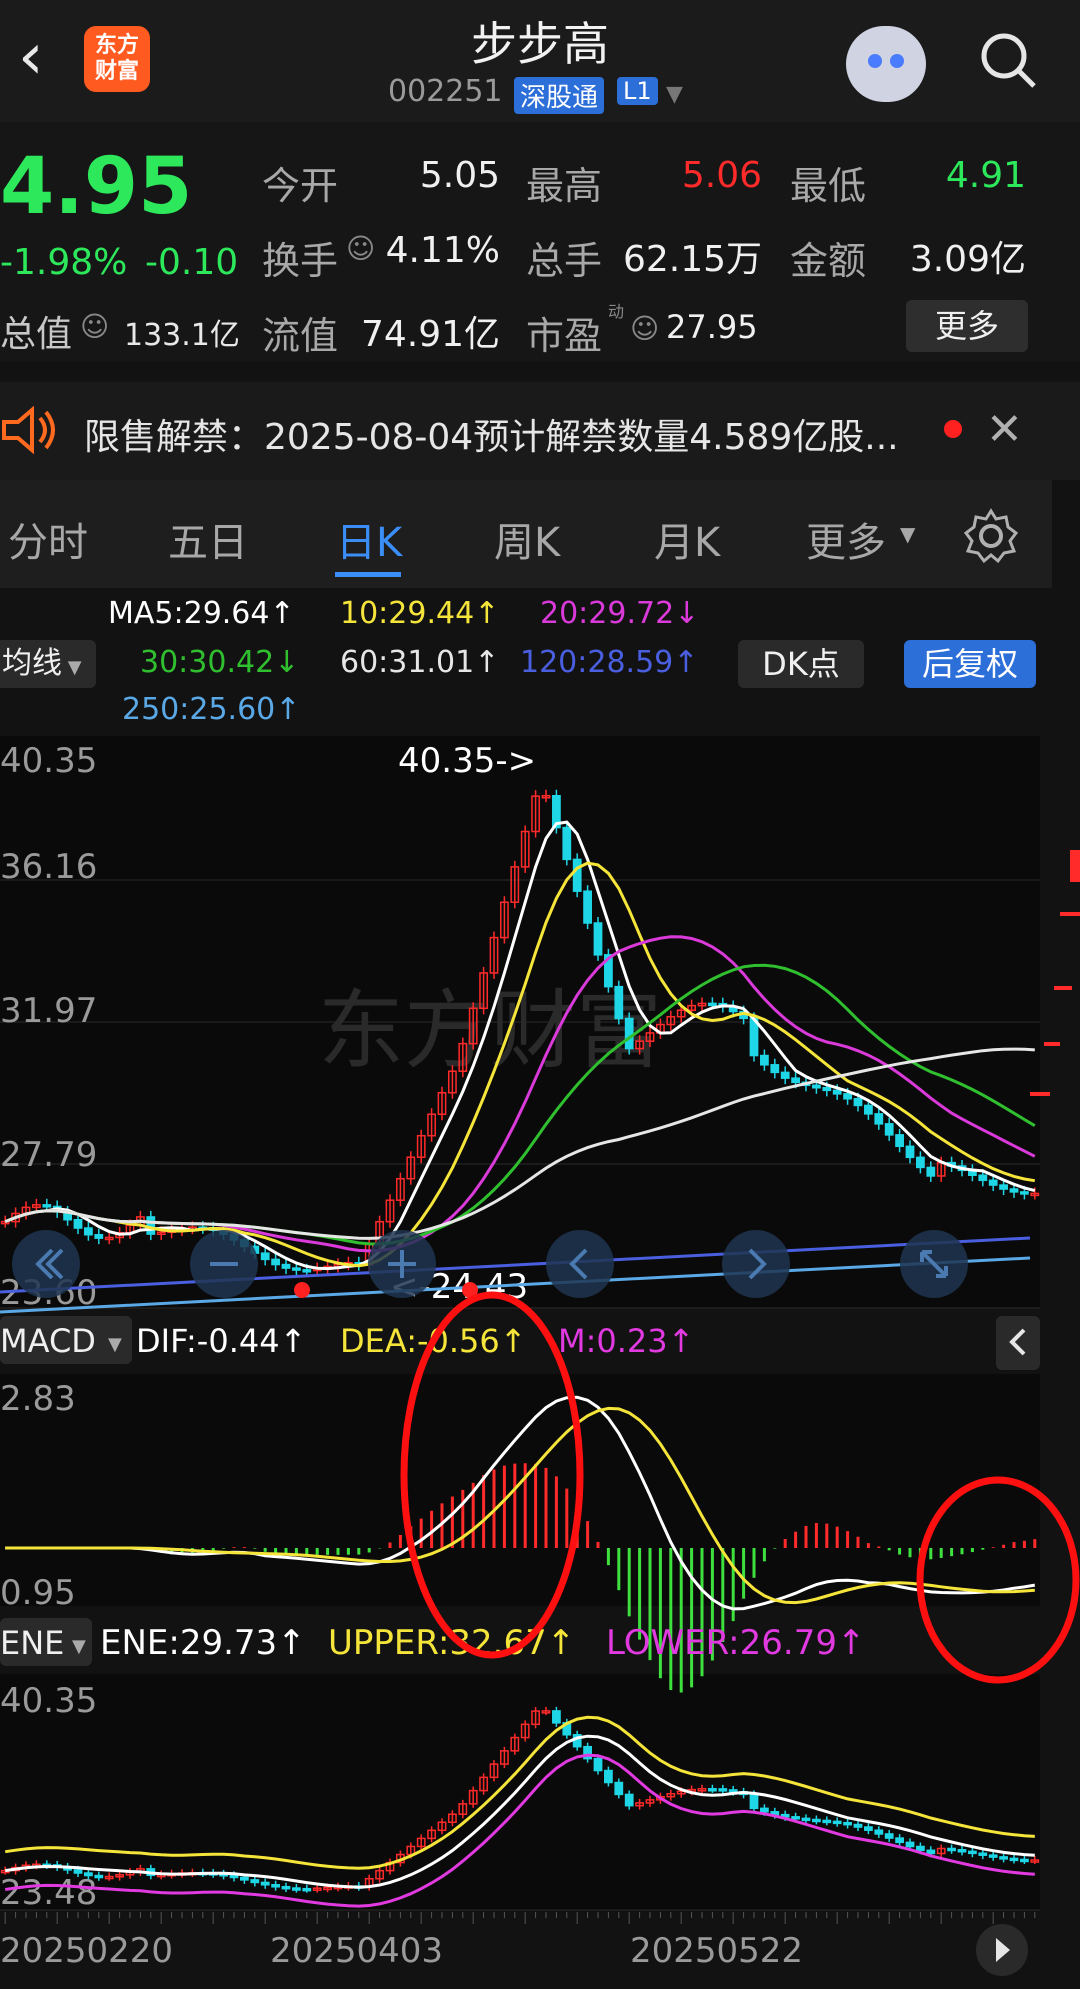  What do you see at coordinates (48, 1701) in the screenshot?
I see `ene-y-top: 40.35` at bounding box center [48, 1701].